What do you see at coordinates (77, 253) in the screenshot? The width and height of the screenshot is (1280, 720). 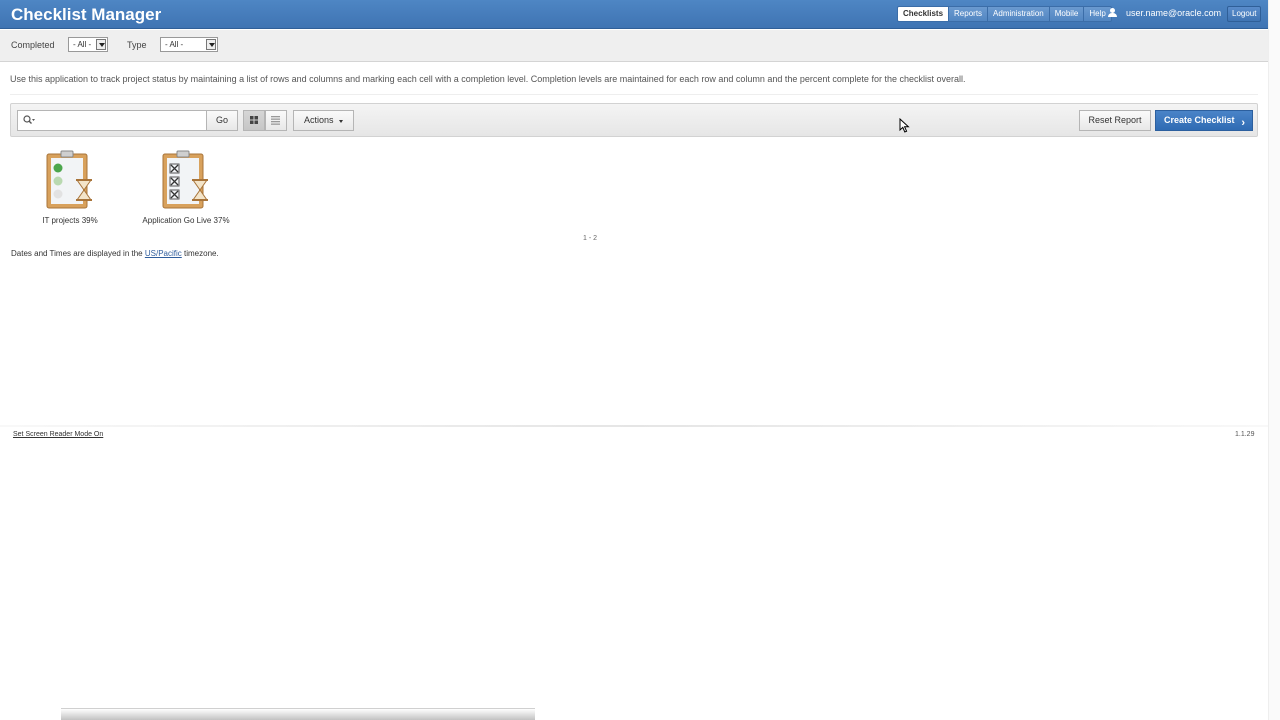 I see `timezone-prefix: Dates and Times are displayed in the` at bounding box center [77, 253].